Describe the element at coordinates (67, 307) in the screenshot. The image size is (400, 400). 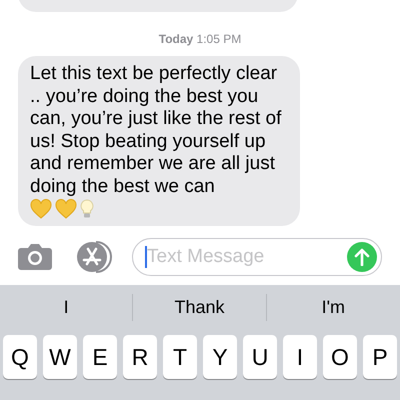
I see `suggestion: I` at that location.